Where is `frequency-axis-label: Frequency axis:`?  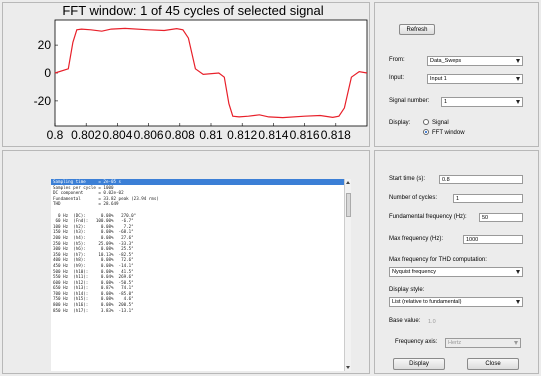
frequency-axis-label: Frequency axis: is located at coordinates (416, 342).